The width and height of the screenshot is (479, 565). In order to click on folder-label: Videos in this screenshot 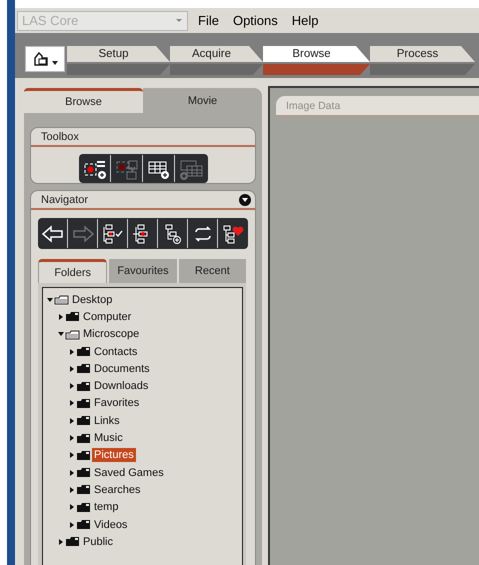, I will do `click(111, 525)`.